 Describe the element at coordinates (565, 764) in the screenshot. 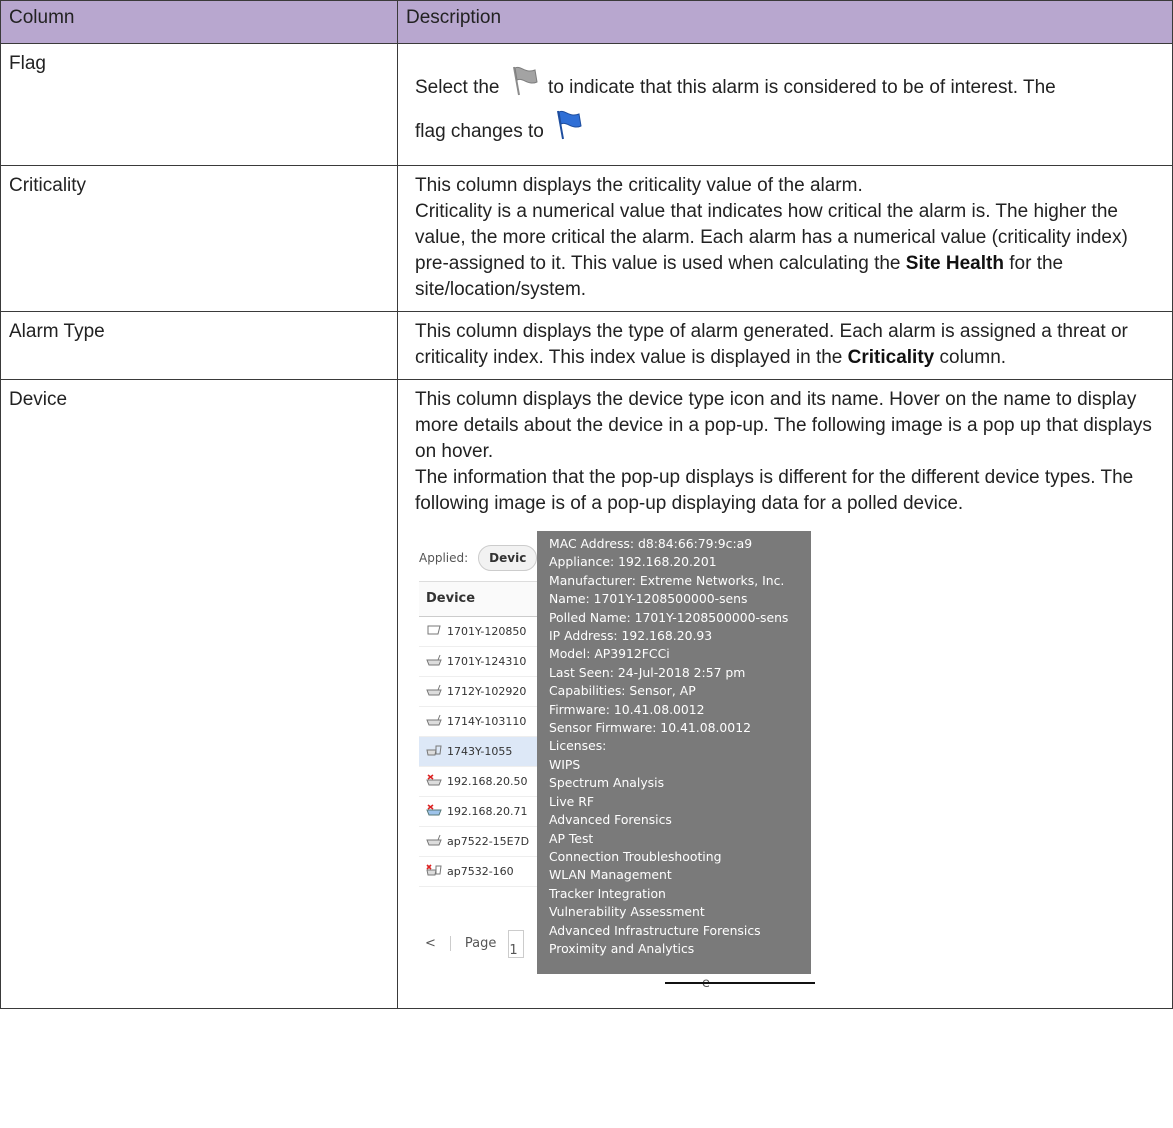

I see `tooltip-line: WIPS` at that location.